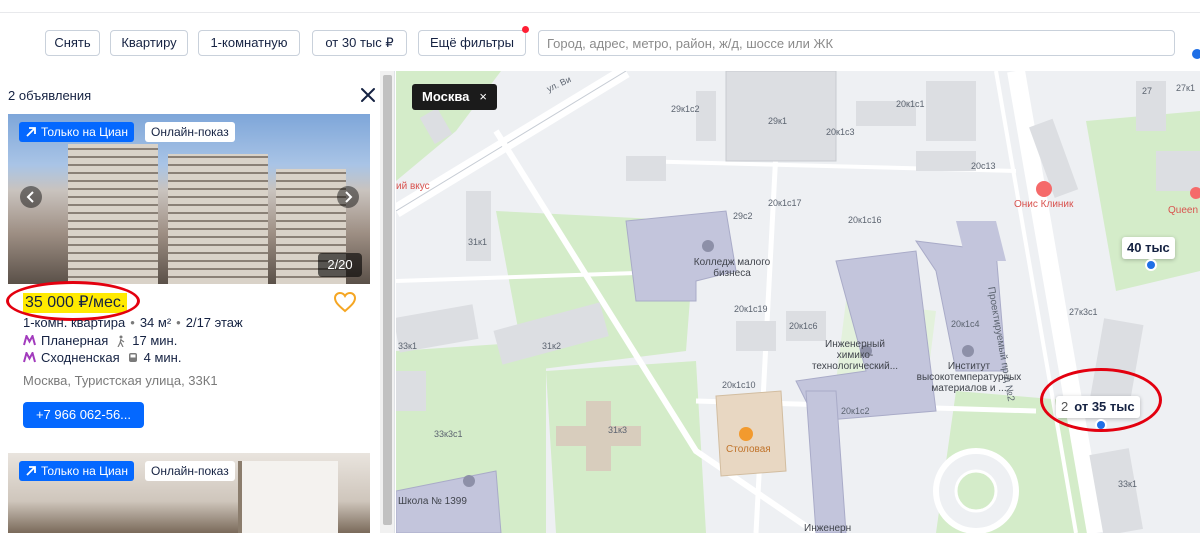  I want to click on building-number: 20к1с17, so click(785, 203).